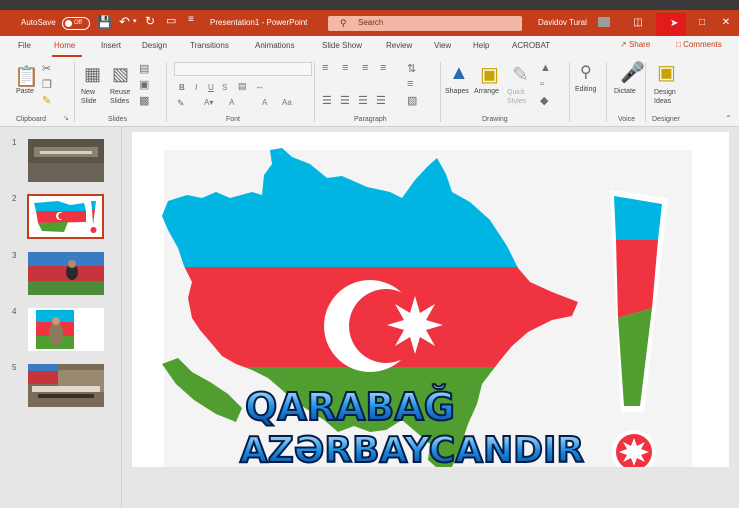  Describe the element at coordinates (26, 76) in the screenshot. I see `paste-icon: 📋` at that location.